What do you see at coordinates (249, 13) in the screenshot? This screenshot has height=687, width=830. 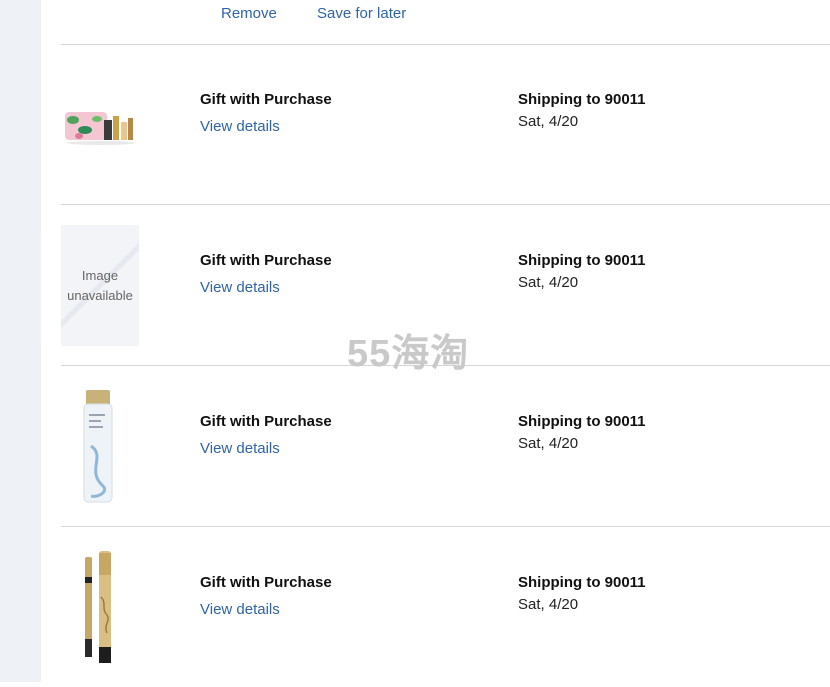 I see `remove-link: Remove` at bounding box center [249, 13].